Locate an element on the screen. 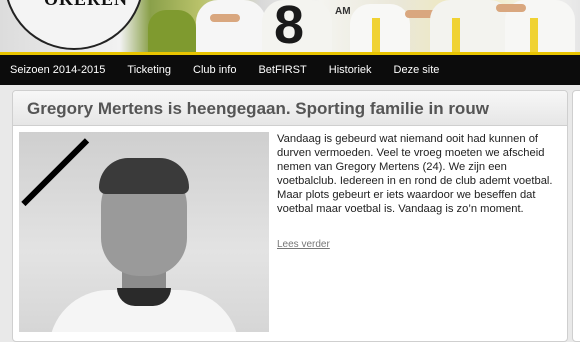  nav-item-ticketing: Ticketing is located at coordinates (149, 70).